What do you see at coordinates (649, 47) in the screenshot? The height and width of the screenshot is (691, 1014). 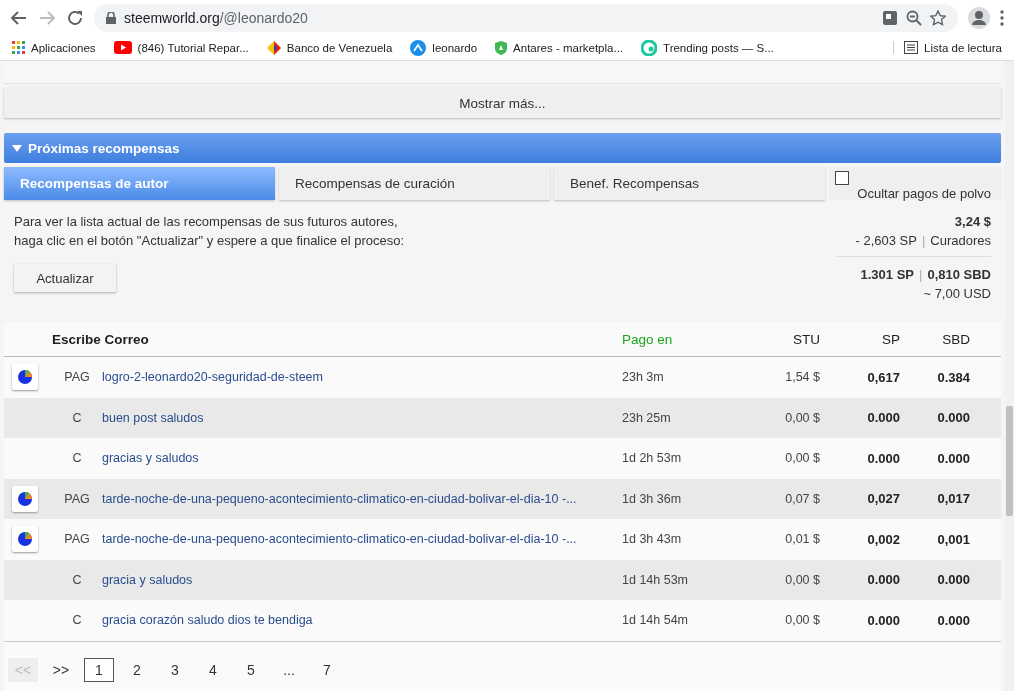 I see `swirl-logo-icon` at bounding box center [649, 47].